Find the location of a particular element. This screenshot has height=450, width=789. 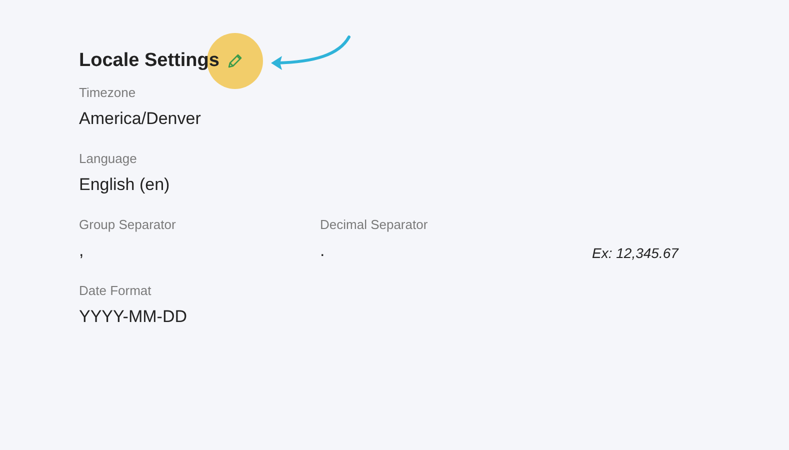

example-text: Ex: 12,345.67 is located at coordinates (635, 253).